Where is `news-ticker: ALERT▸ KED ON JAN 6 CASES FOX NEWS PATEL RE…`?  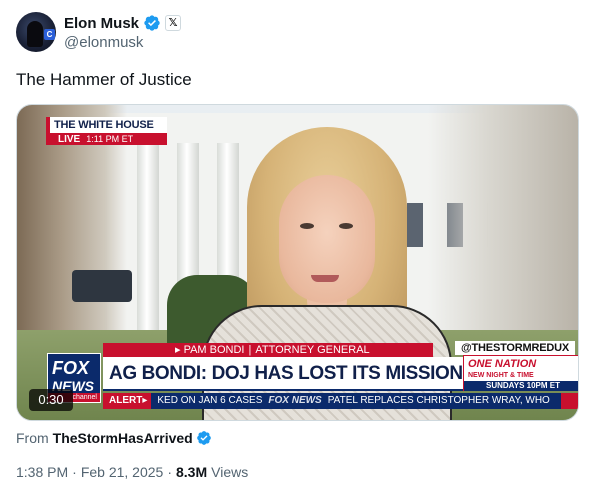 news-ticker: ALERT▸ KED ON JAN 6 CASES FOX NEWS PATEL RE… is located at coordinates (340, 401).